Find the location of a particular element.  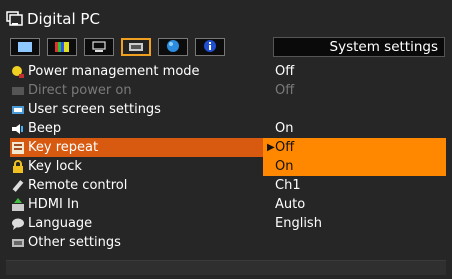

tab-image-adjust is located at coordinates (25, 47).